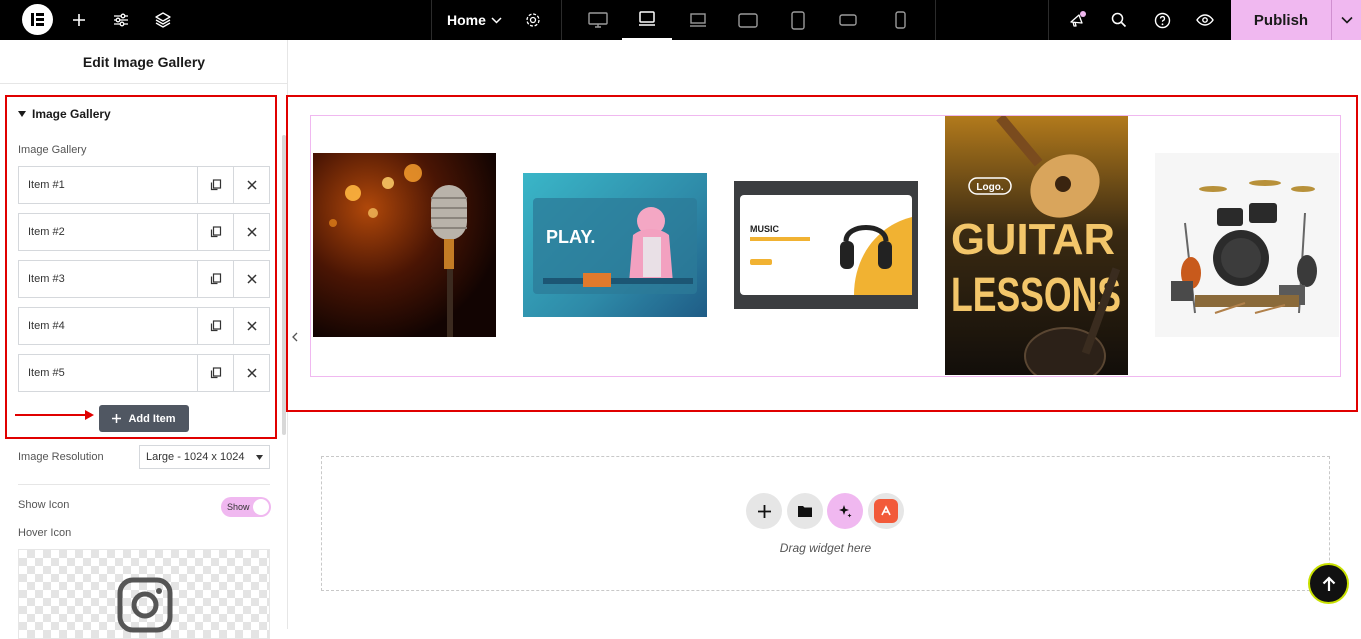  I want to click on item-label: Item #4, so click(108, 326).